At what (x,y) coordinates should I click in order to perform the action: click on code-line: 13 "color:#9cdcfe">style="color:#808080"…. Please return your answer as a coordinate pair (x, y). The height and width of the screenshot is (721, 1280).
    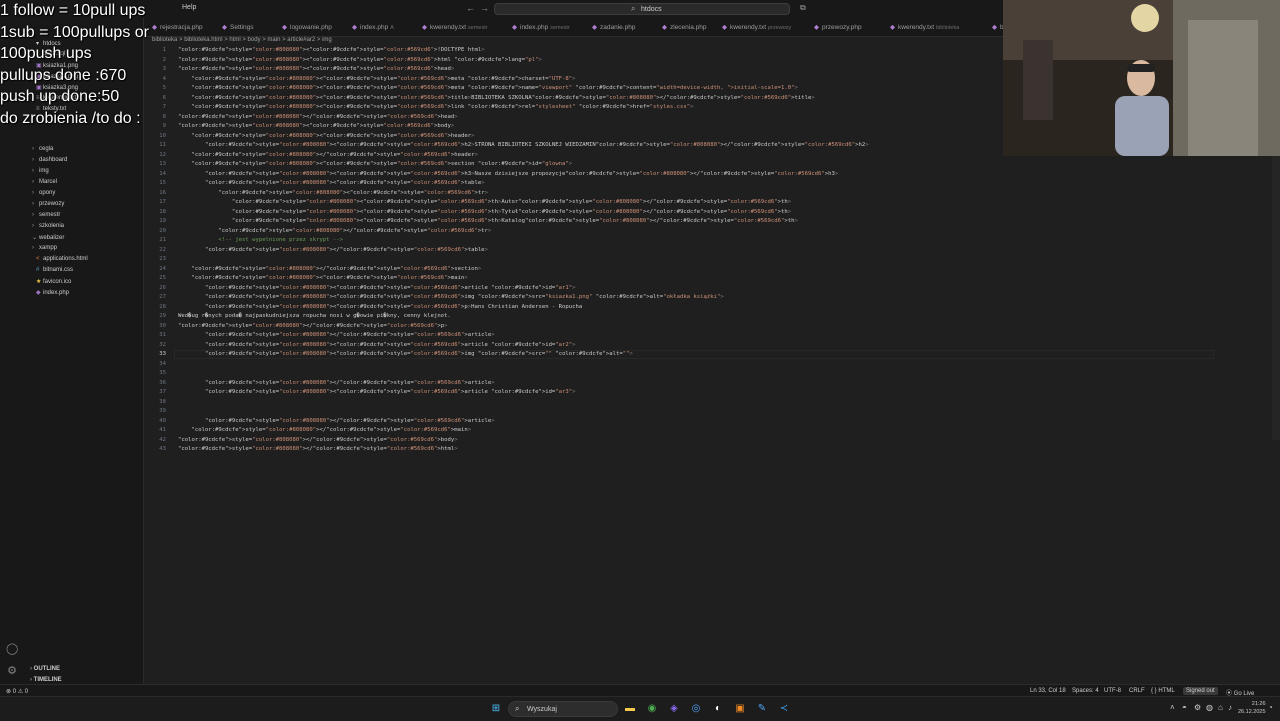
    Looking at the image, I should click on (358, 165).